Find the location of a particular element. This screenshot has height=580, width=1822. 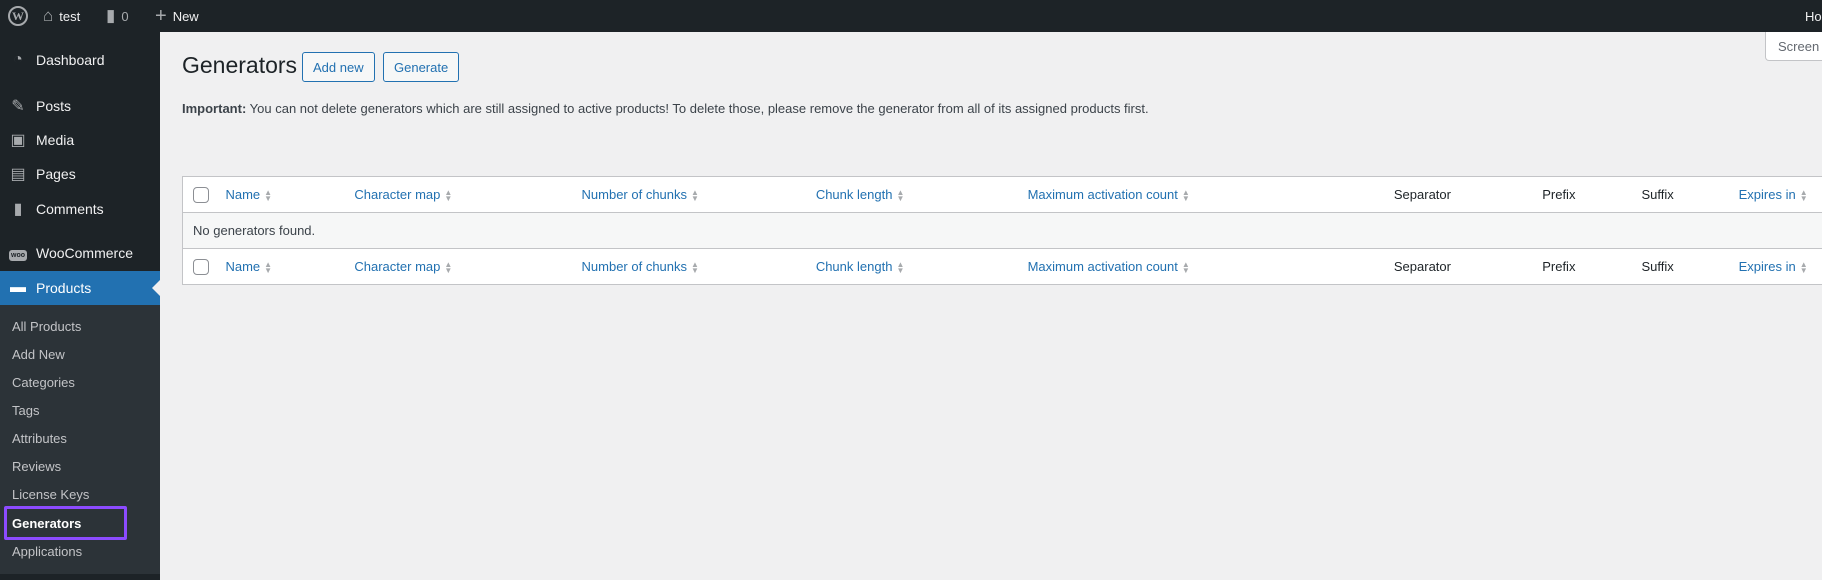

submenu-applications: Applications is located at coordinates (47, 551).